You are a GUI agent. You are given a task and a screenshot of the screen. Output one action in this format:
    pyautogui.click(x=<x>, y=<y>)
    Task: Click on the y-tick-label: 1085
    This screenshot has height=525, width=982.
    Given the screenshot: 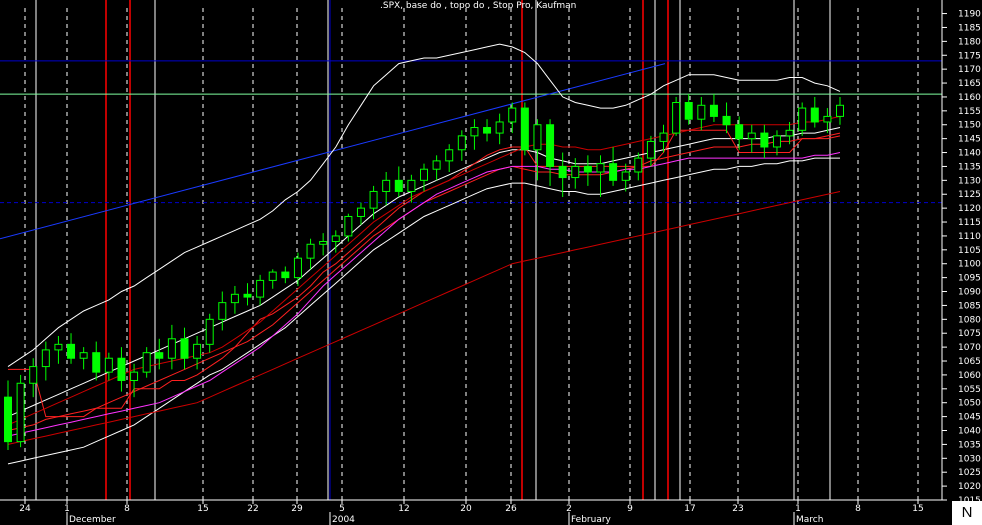 What is the action you would take?
    pyautogui.click(x=969, y=306)
    